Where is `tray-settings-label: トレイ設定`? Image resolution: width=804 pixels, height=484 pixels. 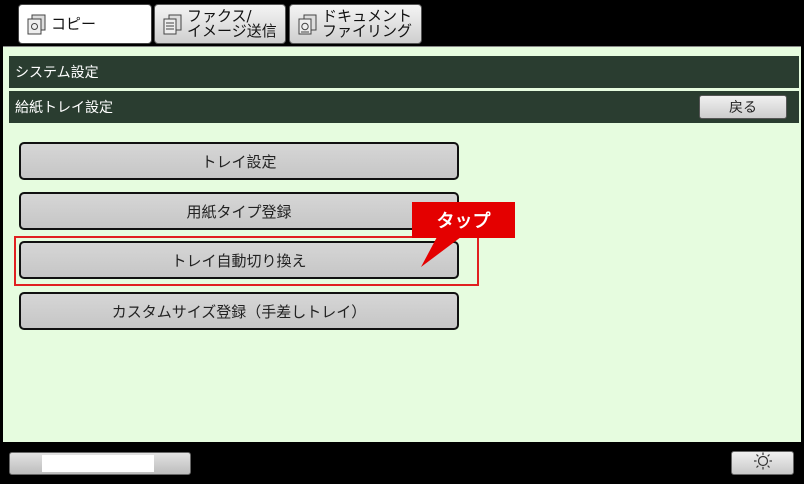
tray-settings-label: トレイ設定 is located at coordinates (239, 161).